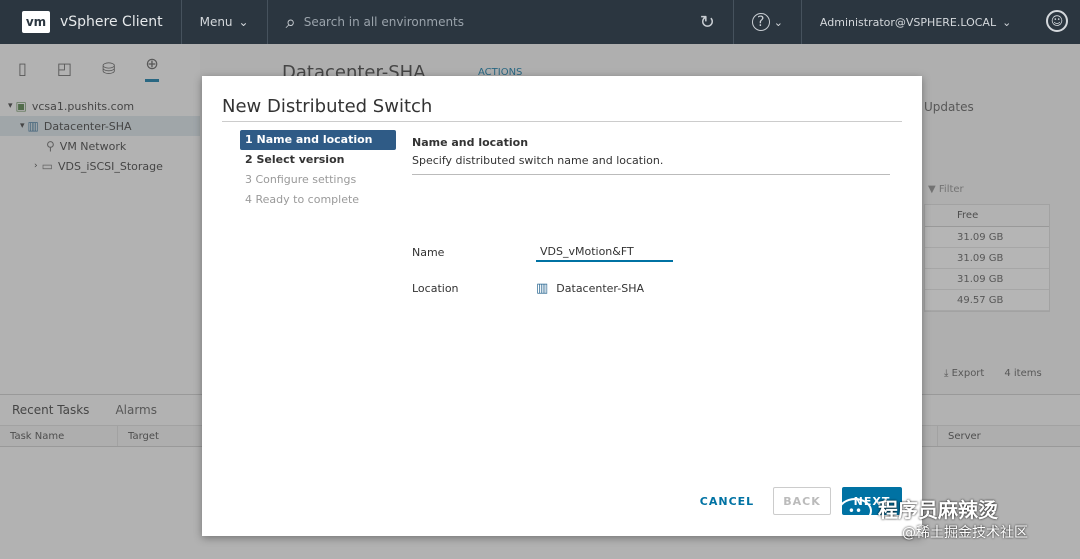 This screenshot has height=559, width=1080. I want to click on feedback-smiley-icon: ☺, so click(1057, 21).